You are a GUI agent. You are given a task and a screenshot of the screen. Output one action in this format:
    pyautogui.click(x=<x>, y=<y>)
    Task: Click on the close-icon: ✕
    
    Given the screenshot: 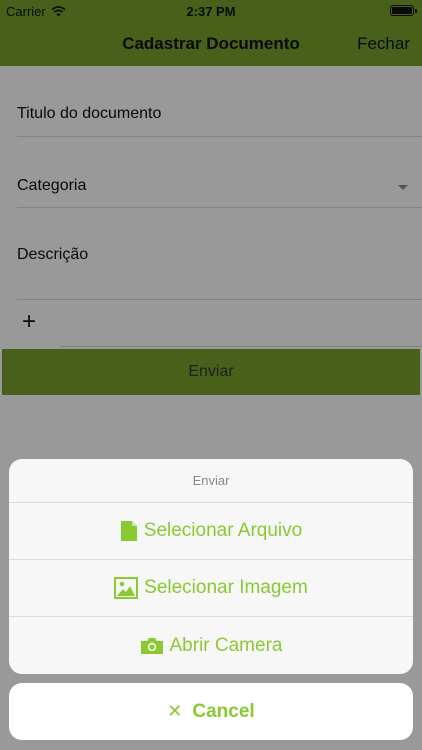 What is the action you would take?
    pyautogui.click(x=175, y=711)
    